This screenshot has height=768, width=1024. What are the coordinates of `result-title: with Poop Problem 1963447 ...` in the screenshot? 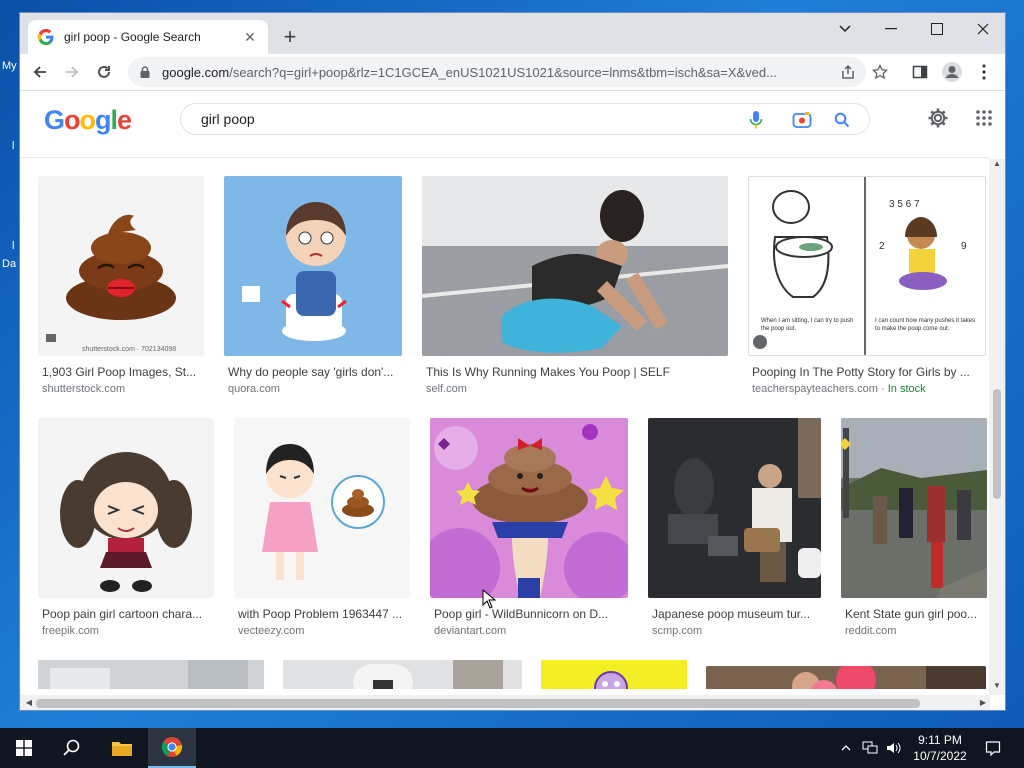 It's located at (324, 614).